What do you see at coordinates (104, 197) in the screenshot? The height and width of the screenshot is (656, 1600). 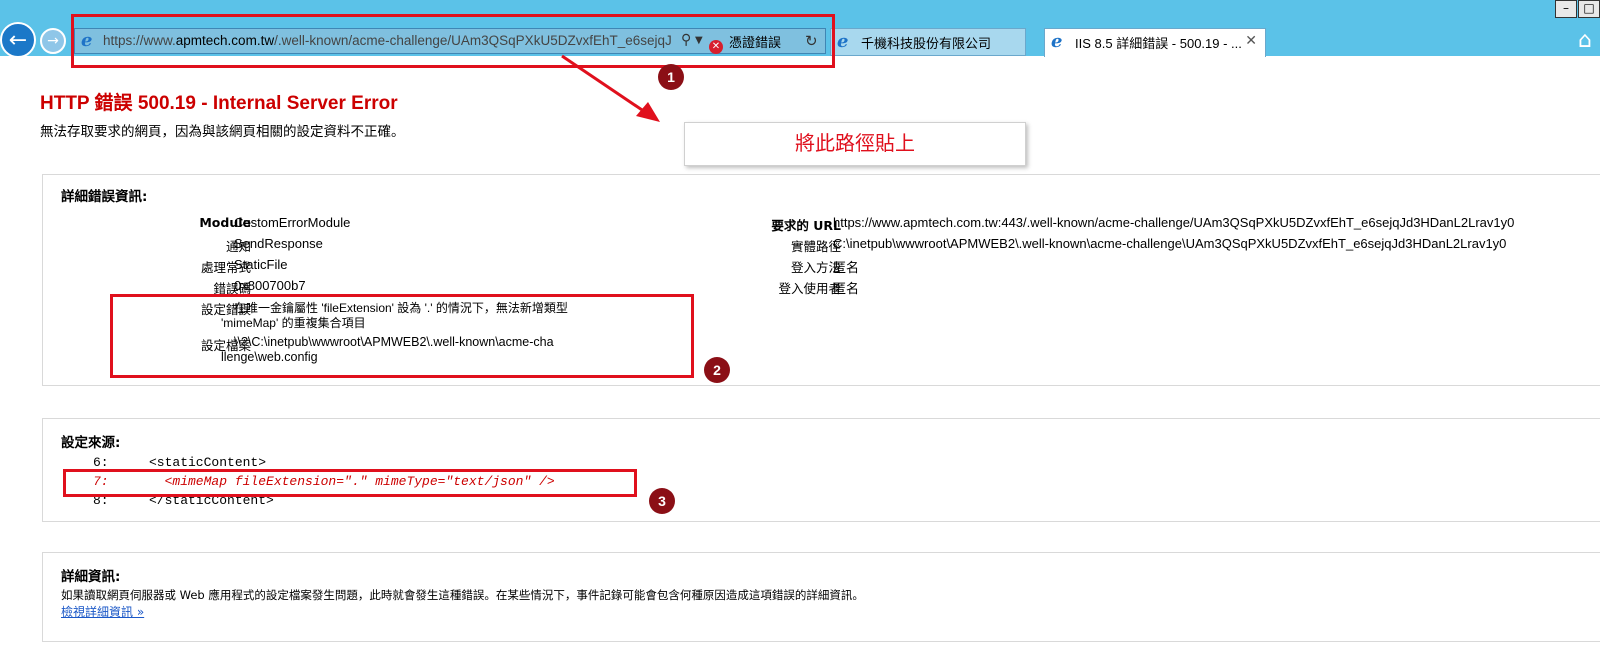 I see `detail-heading: 詳細錯誤資訊:` at bounding box center [104, 197].